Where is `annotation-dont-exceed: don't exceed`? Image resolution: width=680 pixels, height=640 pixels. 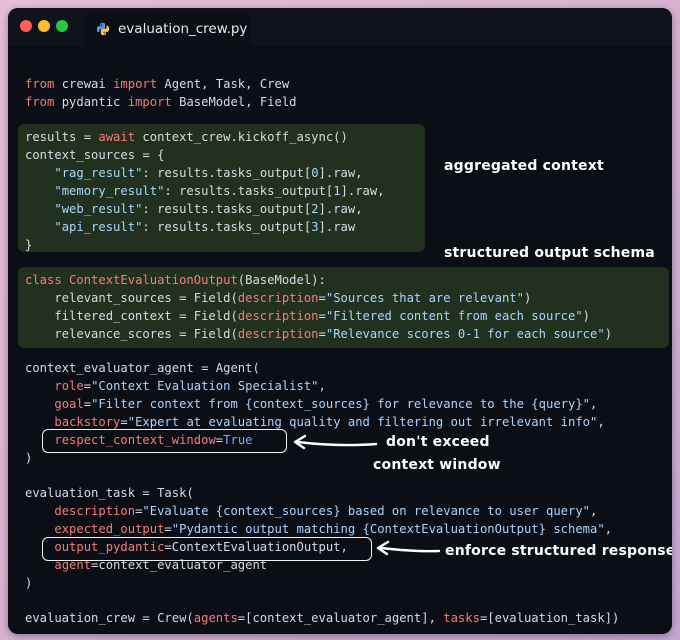
annotation-dont-exceed: don't exceed is located at coordinates (438, 442).